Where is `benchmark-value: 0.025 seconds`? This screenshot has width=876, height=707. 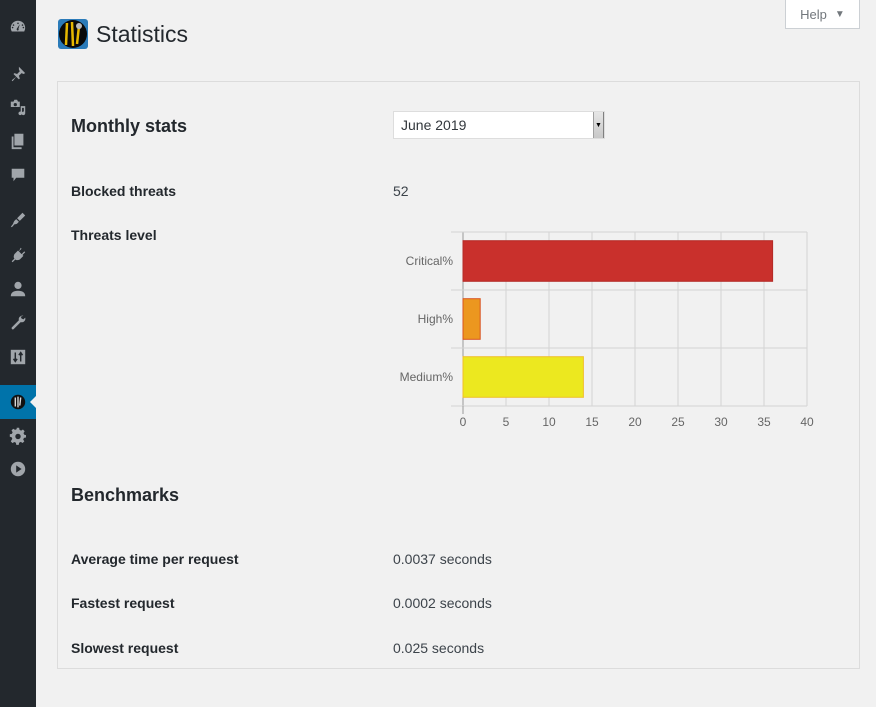 benchmark-value: 0.025 seconds is located at coordinates (439, 648).